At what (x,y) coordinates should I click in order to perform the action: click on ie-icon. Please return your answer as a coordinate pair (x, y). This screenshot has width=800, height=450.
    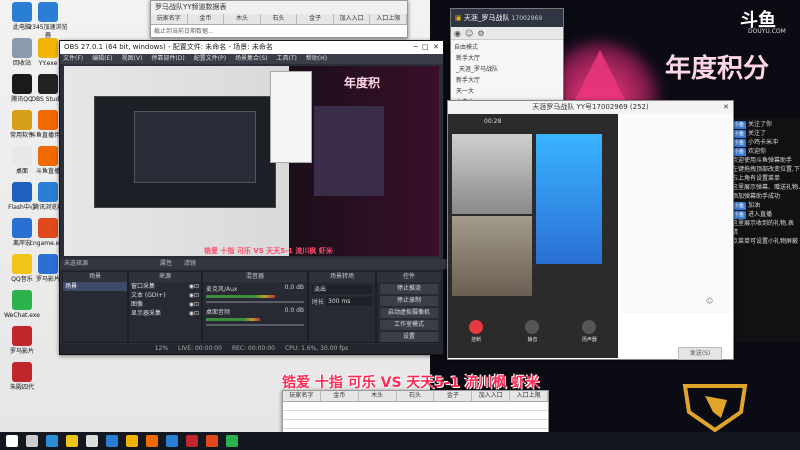
    Looking at the image, I should click on (172, 441).